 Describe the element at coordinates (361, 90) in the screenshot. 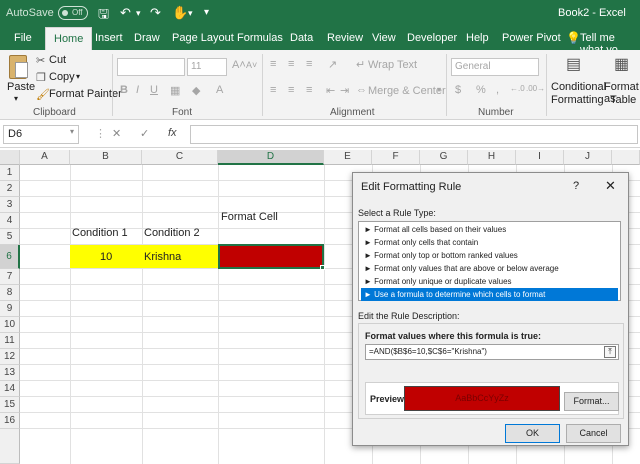

I see `merge-center-icon: ⇔` at that location.